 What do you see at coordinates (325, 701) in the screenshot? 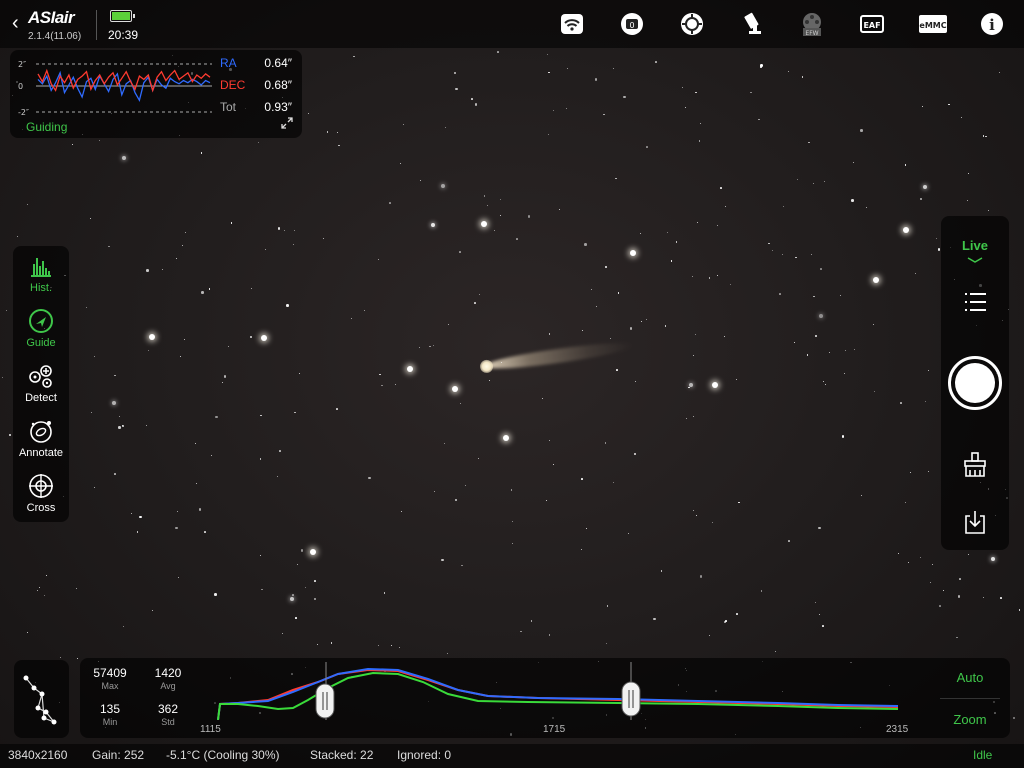
I see `black-point-handle` at bounding box center [325, 701].